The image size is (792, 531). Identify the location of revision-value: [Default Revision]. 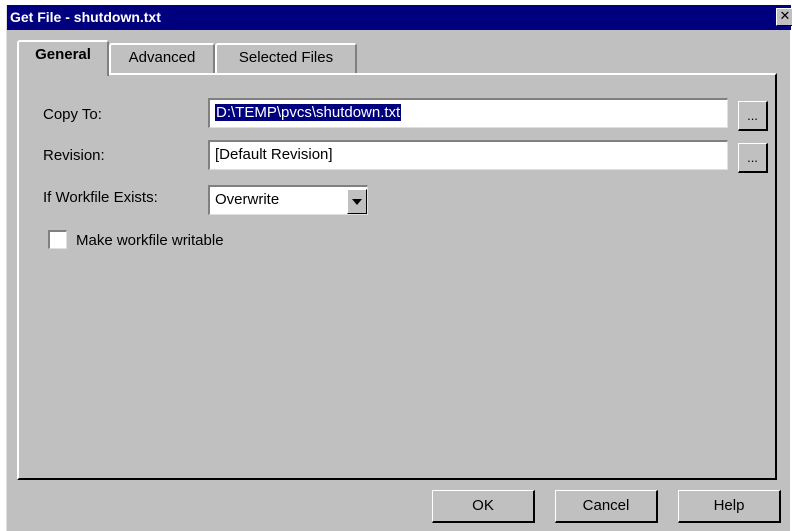
(274, 154).